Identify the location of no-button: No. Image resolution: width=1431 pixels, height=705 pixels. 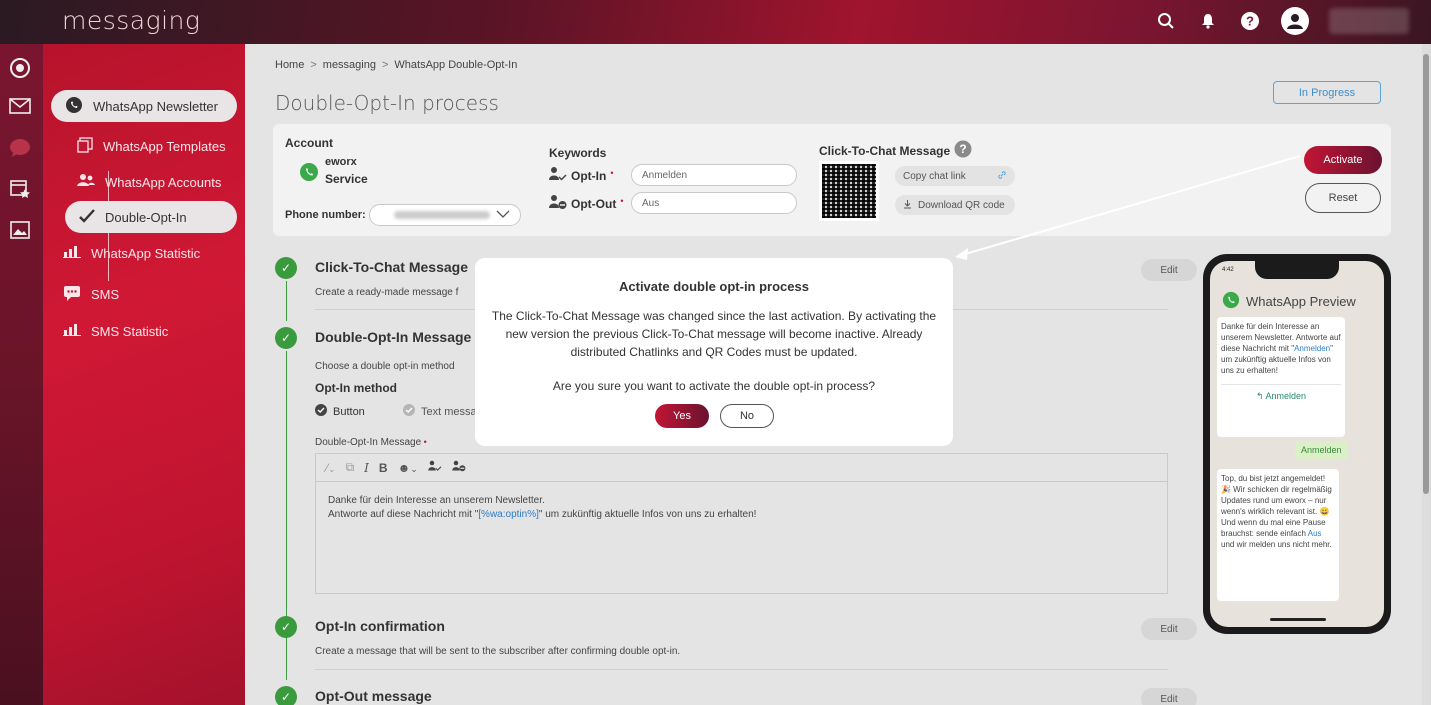
(747, 416).